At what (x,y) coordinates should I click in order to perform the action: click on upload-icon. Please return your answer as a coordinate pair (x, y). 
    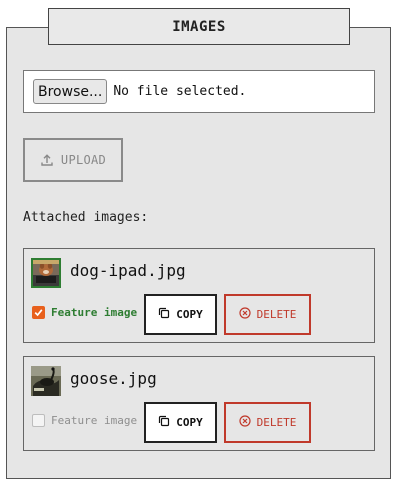
    Looking at the image, I should click on (47, 160).